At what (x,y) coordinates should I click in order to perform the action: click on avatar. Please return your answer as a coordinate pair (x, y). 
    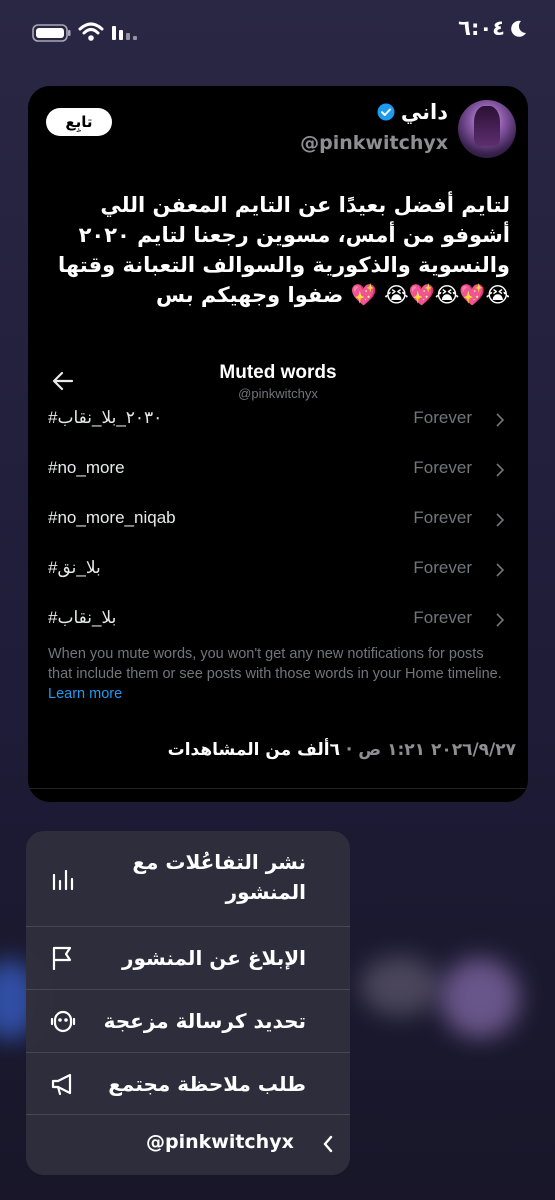
    Looking at the image, I should click on (487, 129).